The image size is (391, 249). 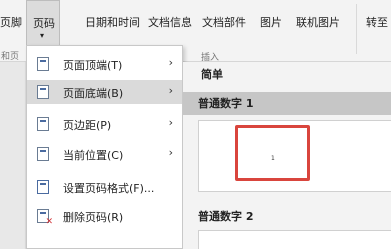 I want to click on goto-button: 转至, so click(x=378, y=22).